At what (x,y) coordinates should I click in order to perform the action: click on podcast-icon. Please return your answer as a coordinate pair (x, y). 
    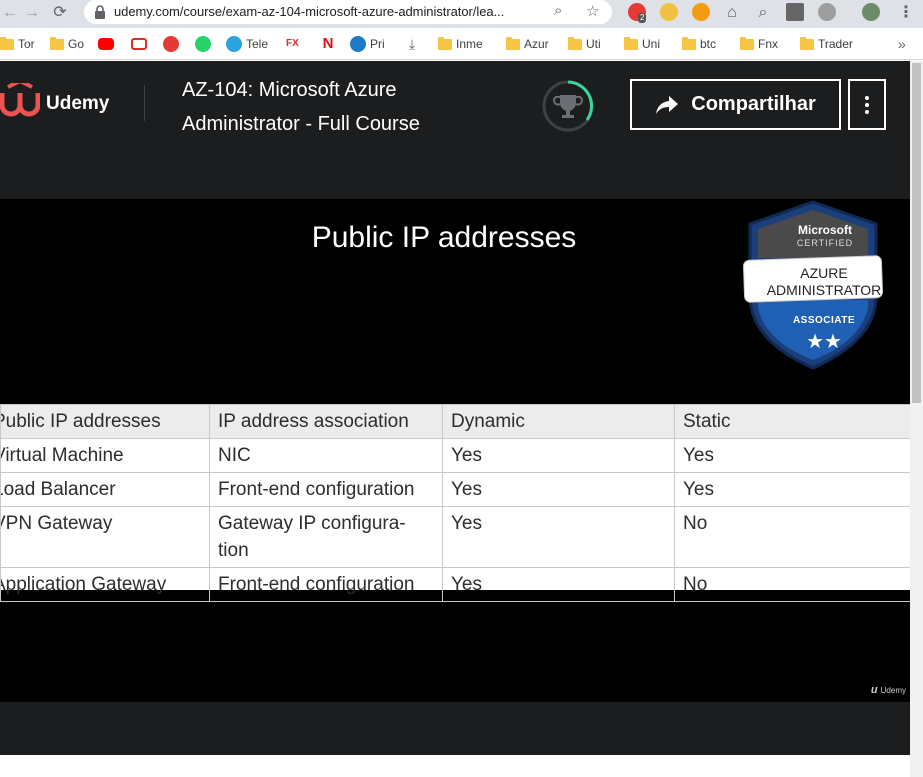
    Looking at the image, I should click on (171, 44).